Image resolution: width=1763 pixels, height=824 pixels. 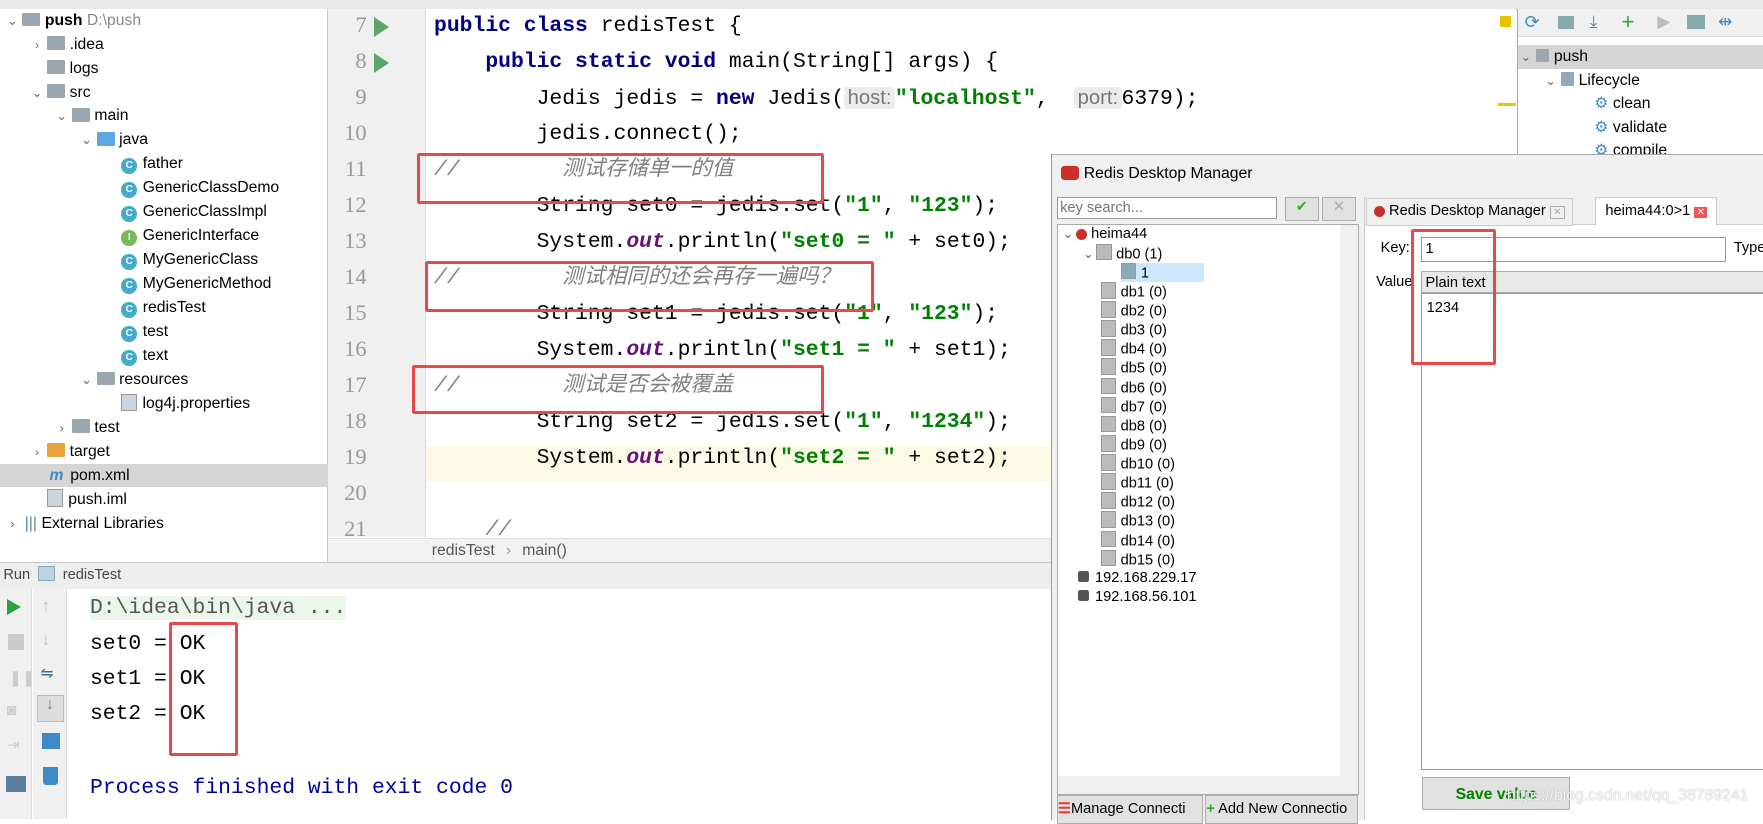 What do you see at coordinates (1592, 532) in the screenshot?
I see `value-textarea: 1234` at bounding box center [1592, 532].